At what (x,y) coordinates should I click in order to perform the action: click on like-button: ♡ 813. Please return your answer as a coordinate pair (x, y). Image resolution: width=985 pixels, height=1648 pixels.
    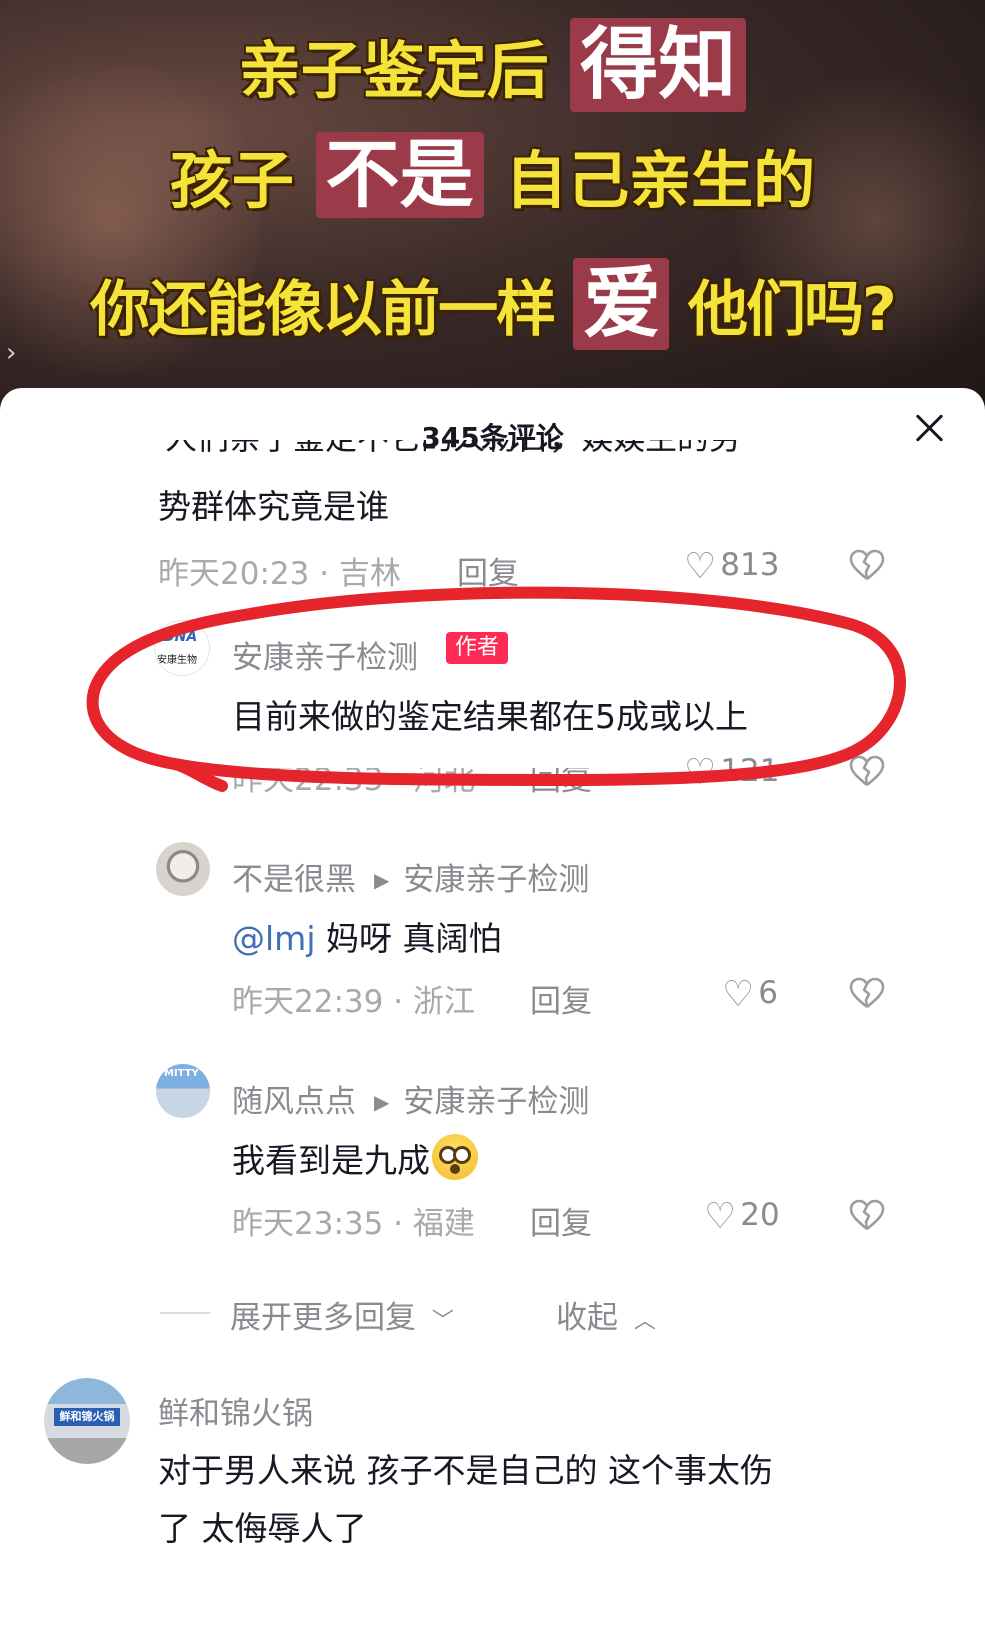
    Looking at the image, I should click on (731, 566).